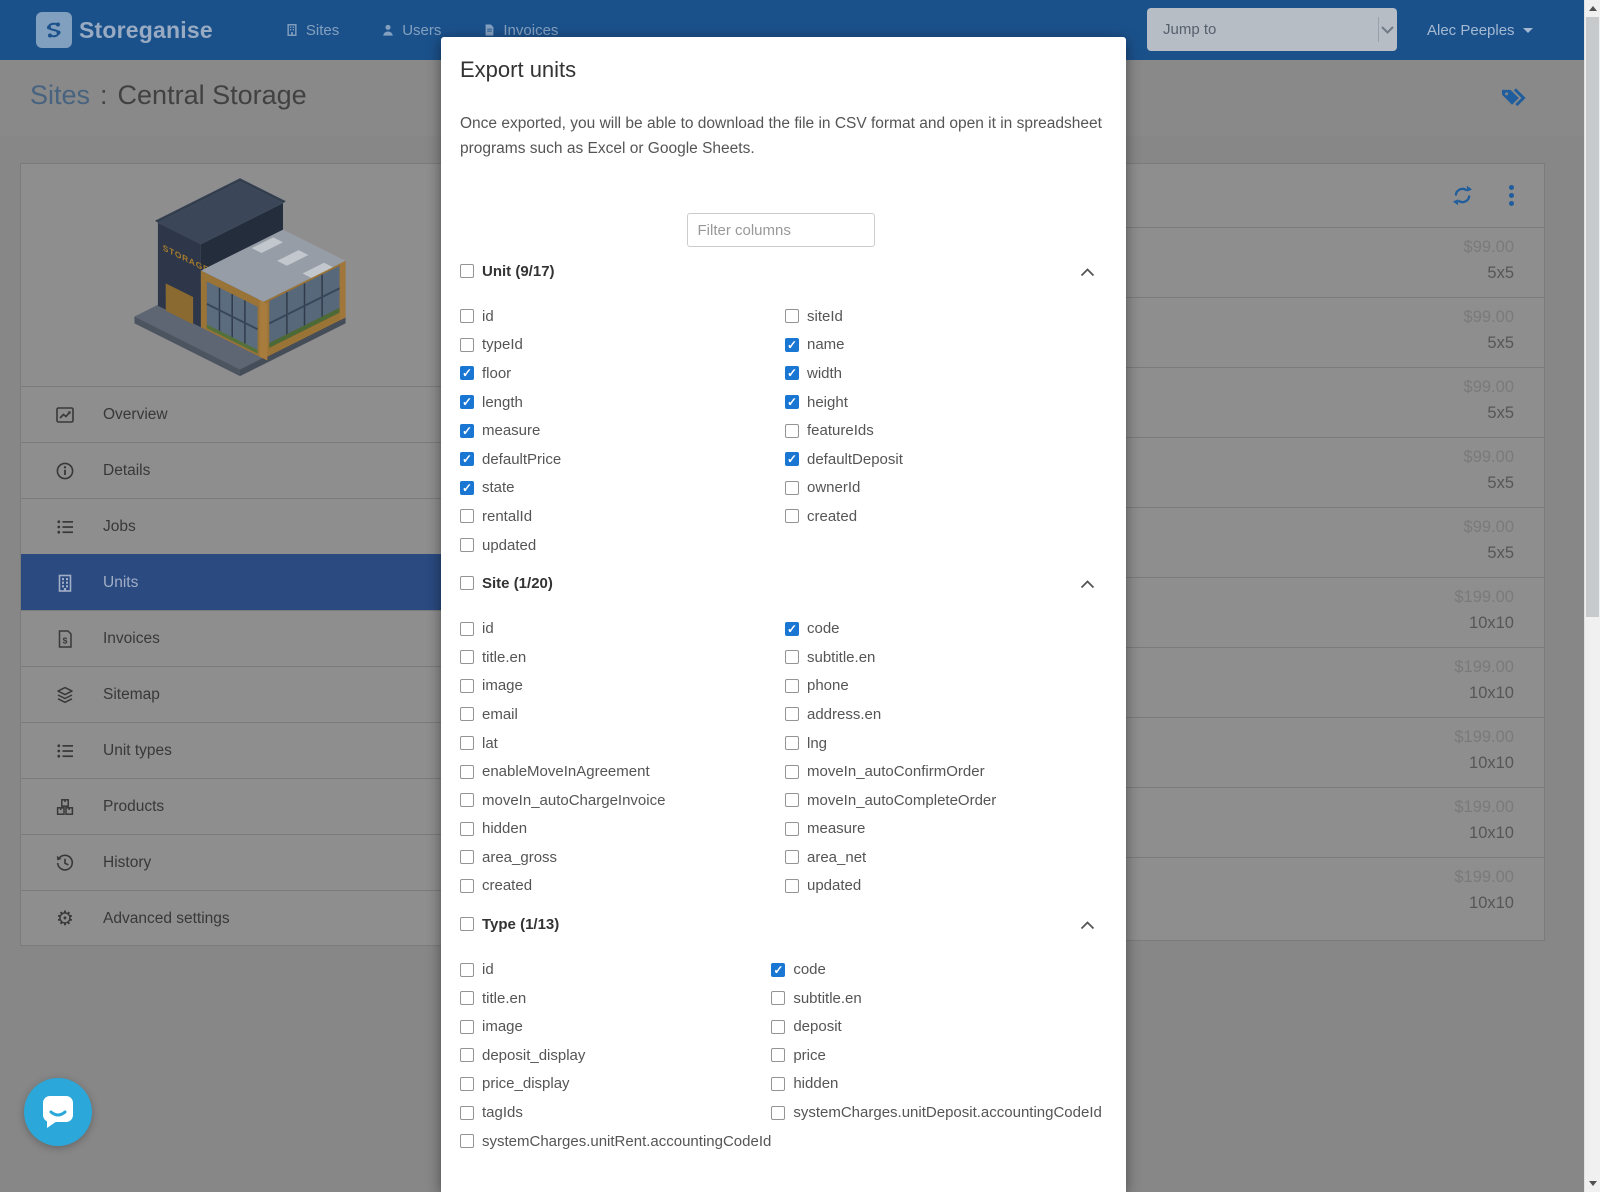  I want to click on navbar-item: Sites, so click(312, 30).